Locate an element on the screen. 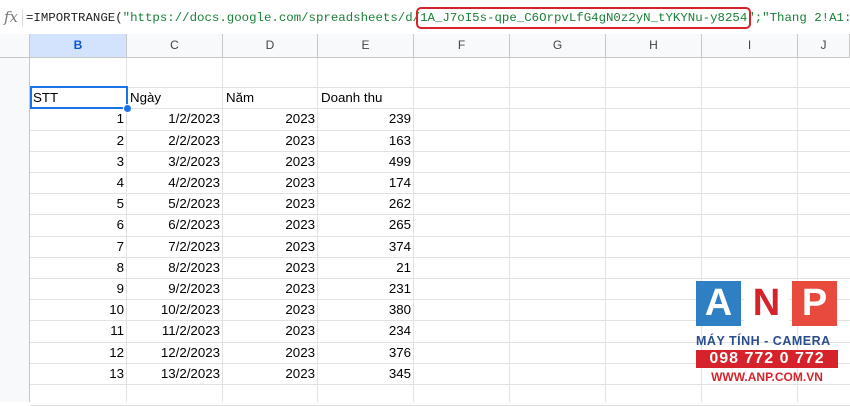  data-cell: 265 is located at coordinates (366, 224).